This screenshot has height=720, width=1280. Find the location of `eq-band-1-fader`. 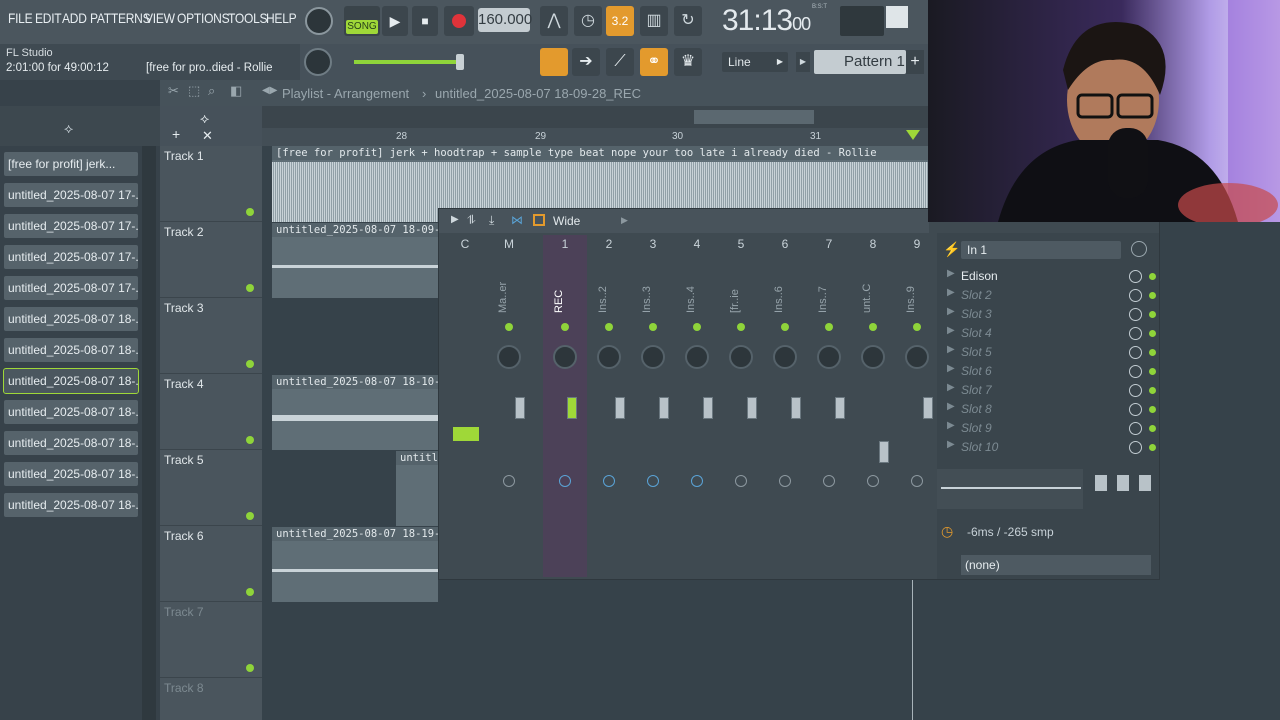

eq-band-1-fader is located at coordinates (1101, 483).